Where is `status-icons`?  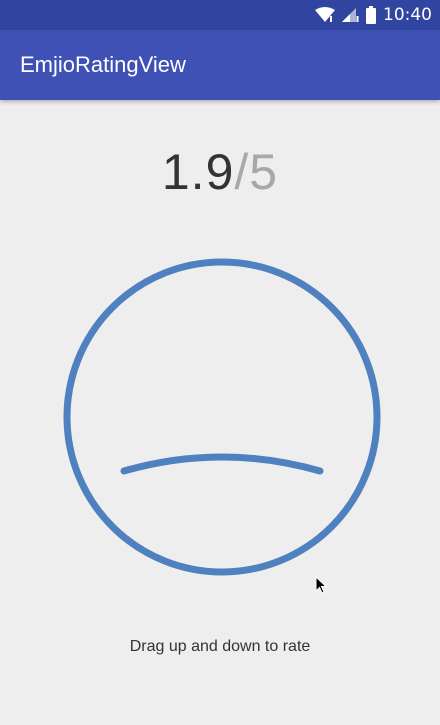
status-icons is located at coordinates (346, 15).